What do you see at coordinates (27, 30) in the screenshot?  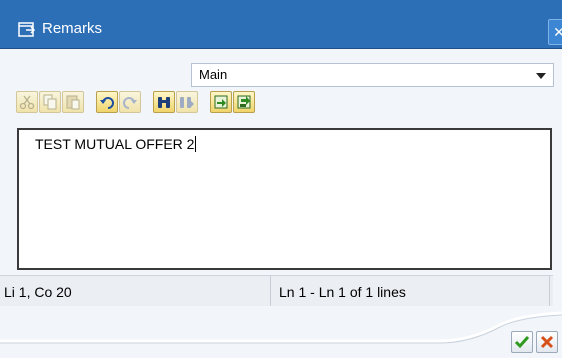 I see `window-icon` at bounding box center [27, 30].